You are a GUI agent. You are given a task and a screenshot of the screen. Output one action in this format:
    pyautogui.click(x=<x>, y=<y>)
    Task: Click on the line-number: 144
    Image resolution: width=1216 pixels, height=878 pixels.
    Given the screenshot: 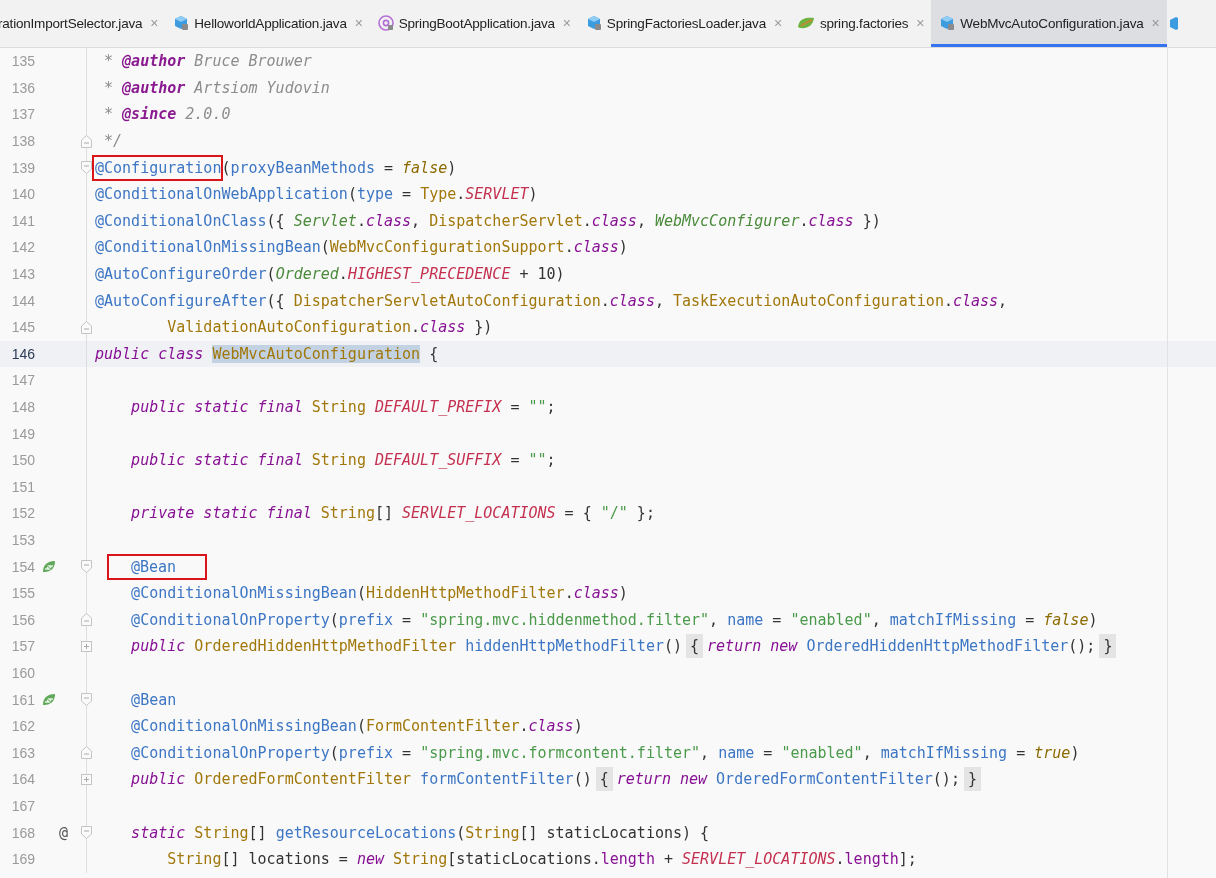 What is the action you would take?
    pyautogui.click(x=22, y=300)
    